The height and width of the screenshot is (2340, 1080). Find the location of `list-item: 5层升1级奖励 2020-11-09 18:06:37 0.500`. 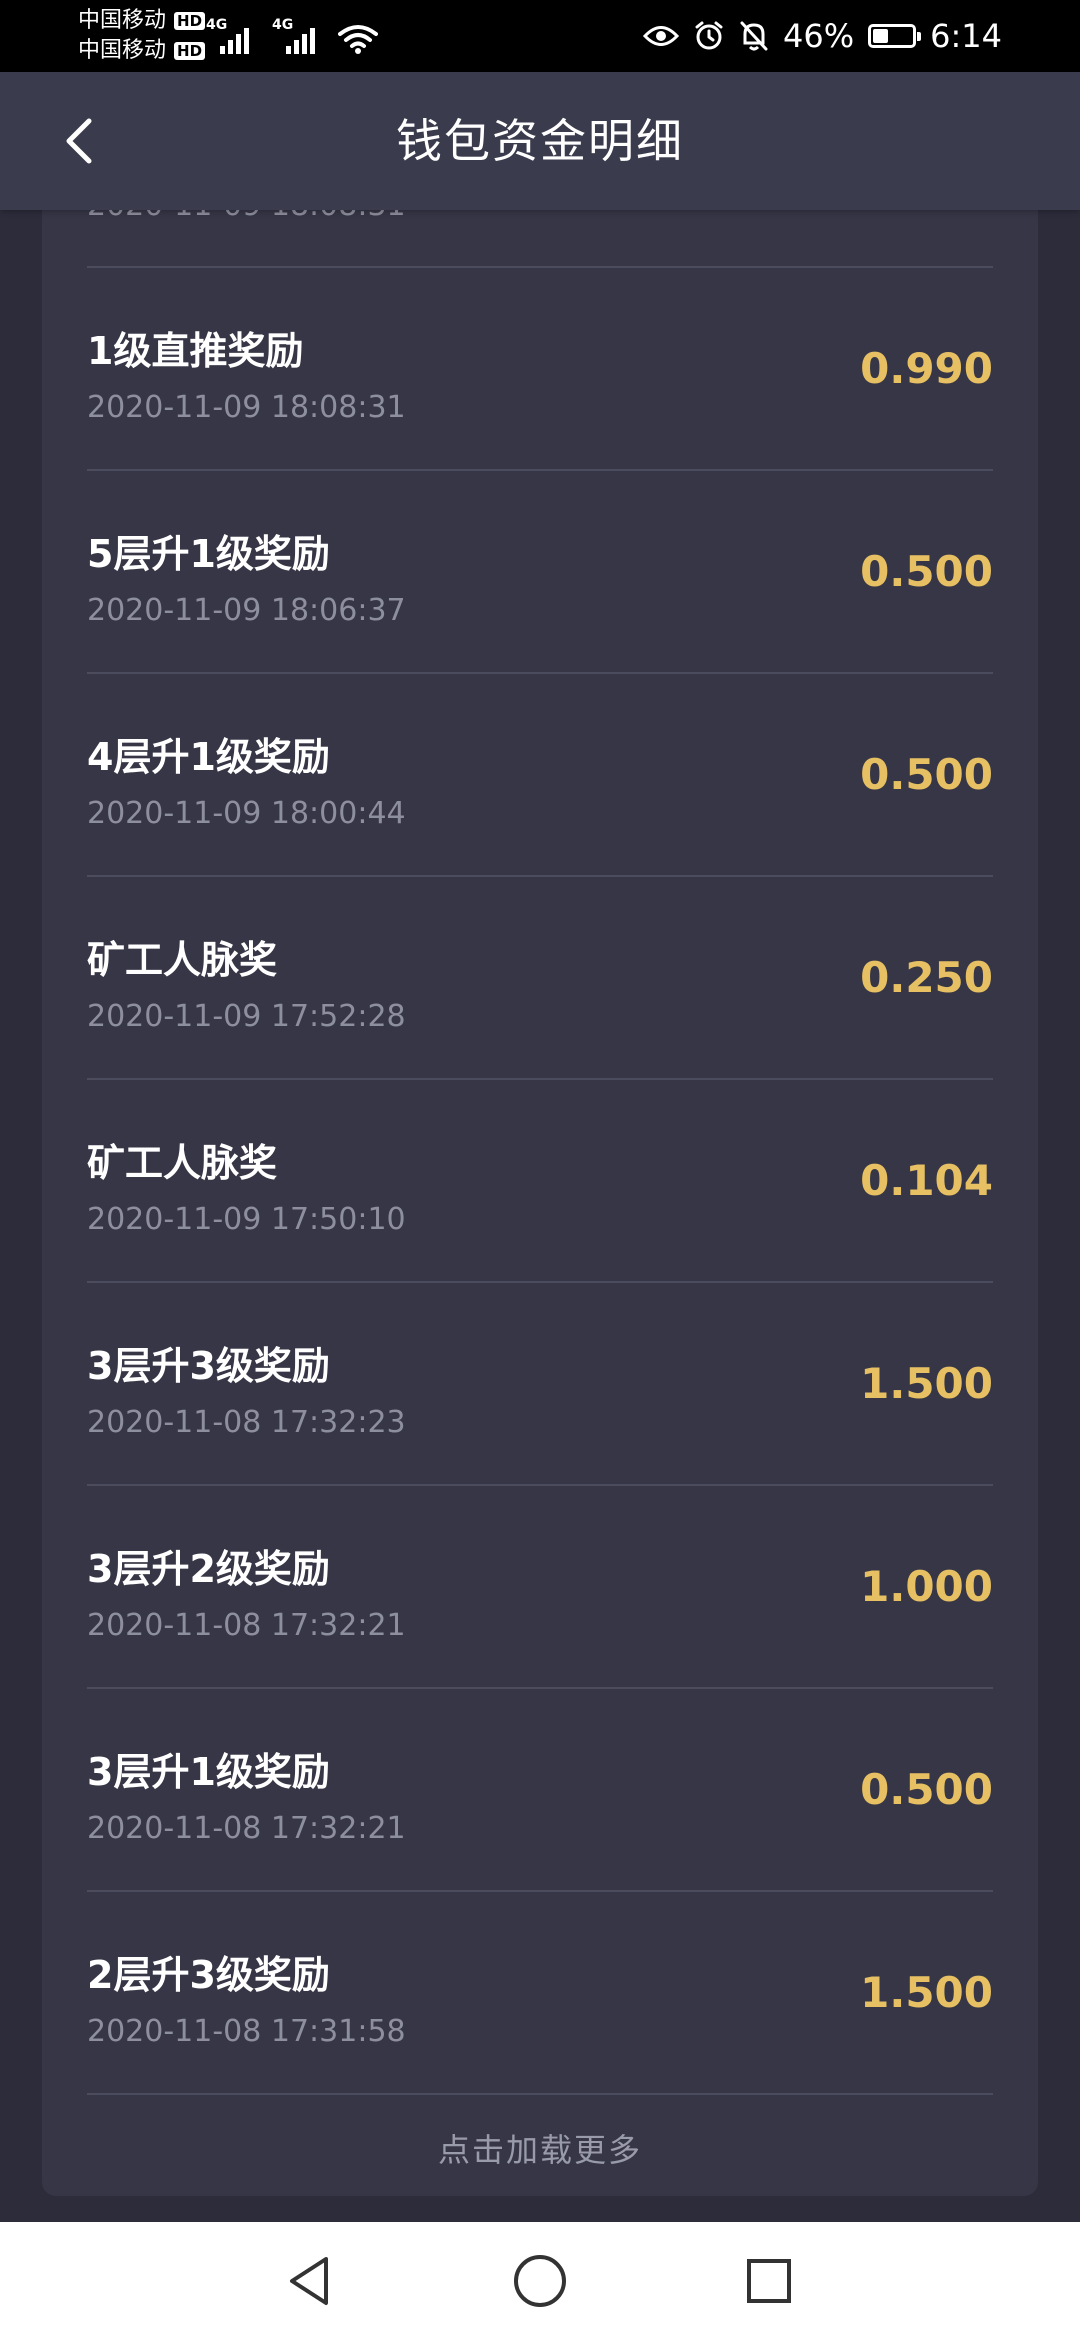

list-item: 5层升1级奖励 2020-11-09 18:06:37 0.500 is located at coordinates (540, 572).